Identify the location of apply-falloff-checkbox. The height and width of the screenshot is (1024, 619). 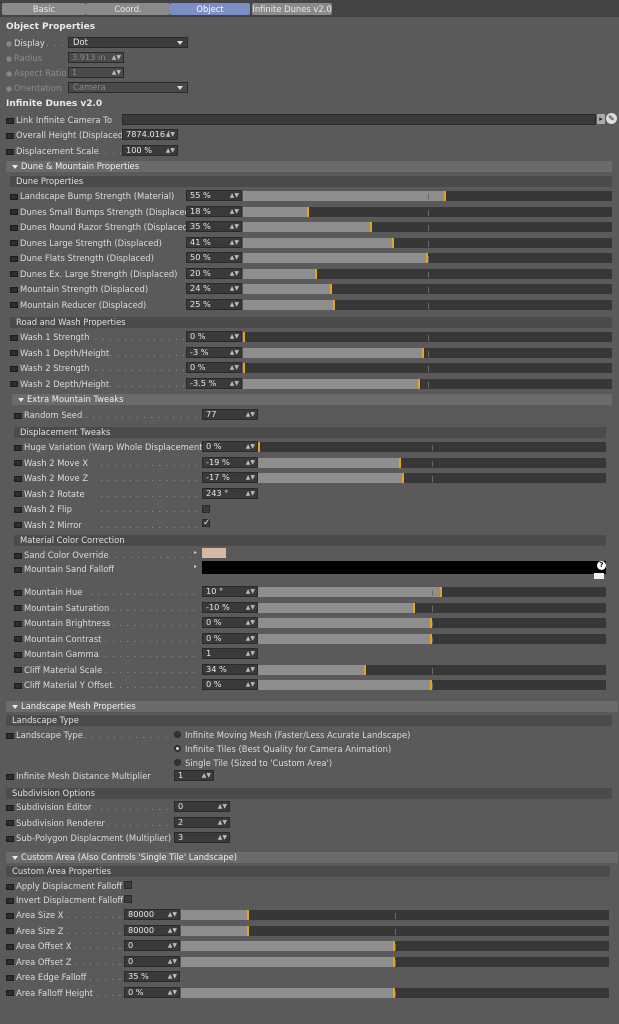
(128, 885).